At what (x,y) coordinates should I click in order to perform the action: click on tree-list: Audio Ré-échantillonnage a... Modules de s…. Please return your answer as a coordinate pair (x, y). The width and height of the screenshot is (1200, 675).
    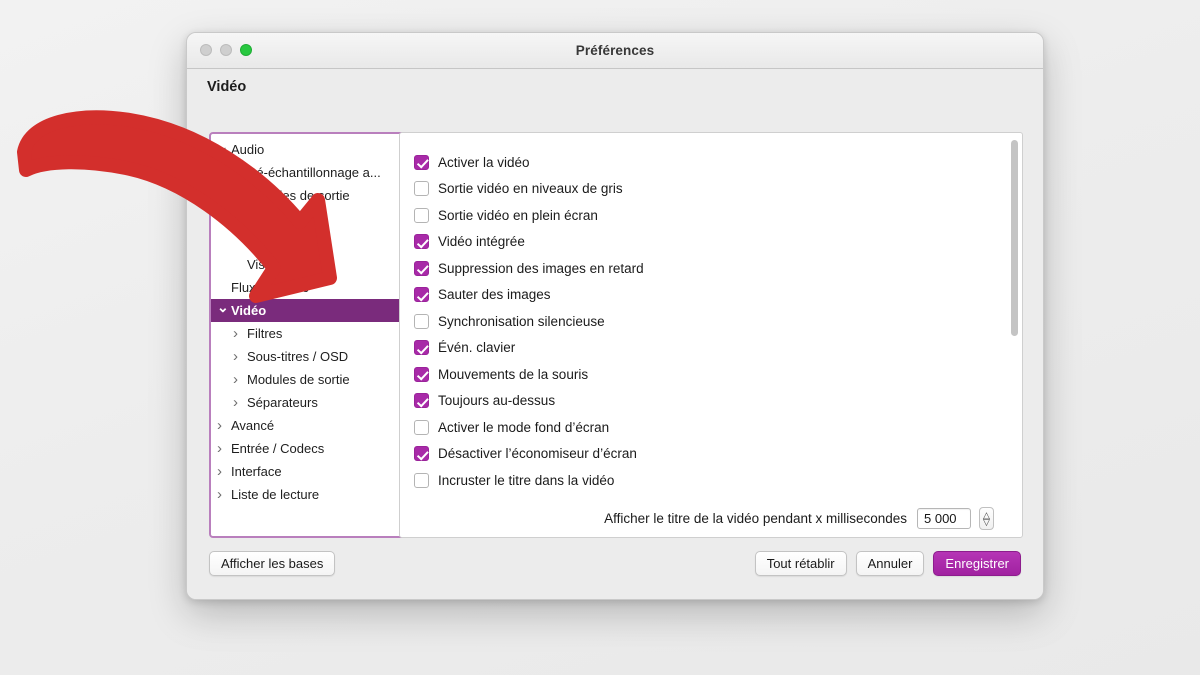
    Looking at the image, I should click on (312, 320).